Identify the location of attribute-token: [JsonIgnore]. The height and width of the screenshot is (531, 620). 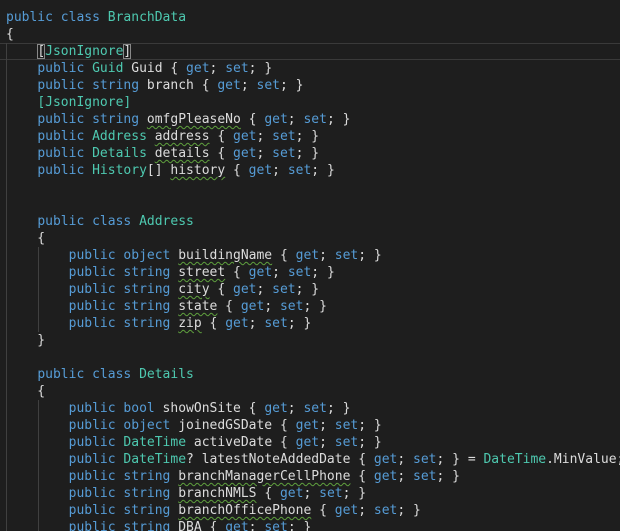
(84, 102).